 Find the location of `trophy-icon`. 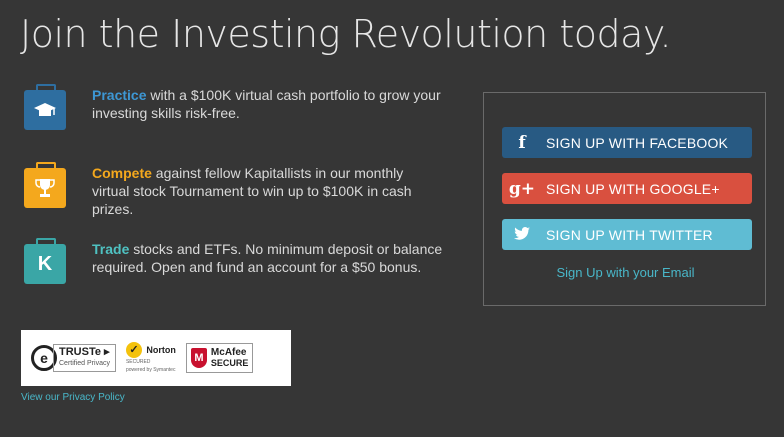

trophy-icon is located at coordinates (45, 186).